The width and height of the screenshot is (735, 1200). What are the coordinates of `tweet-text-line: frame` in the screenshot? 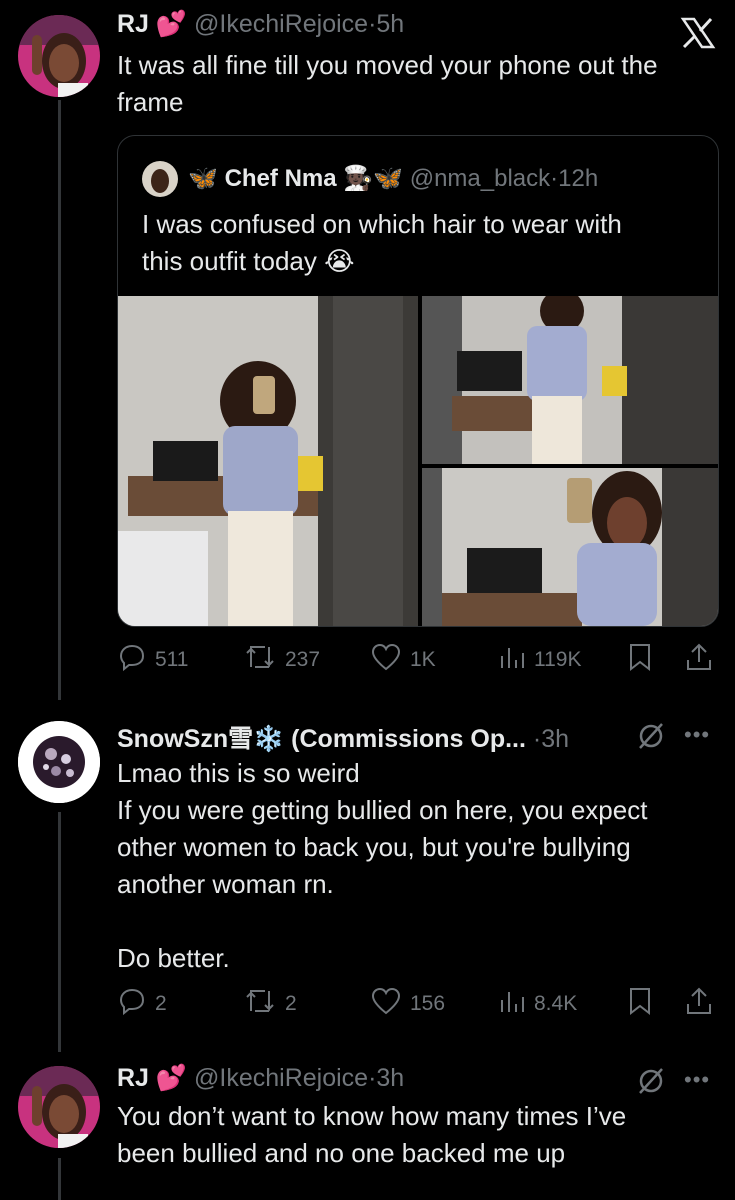 It's located at (150, 102).